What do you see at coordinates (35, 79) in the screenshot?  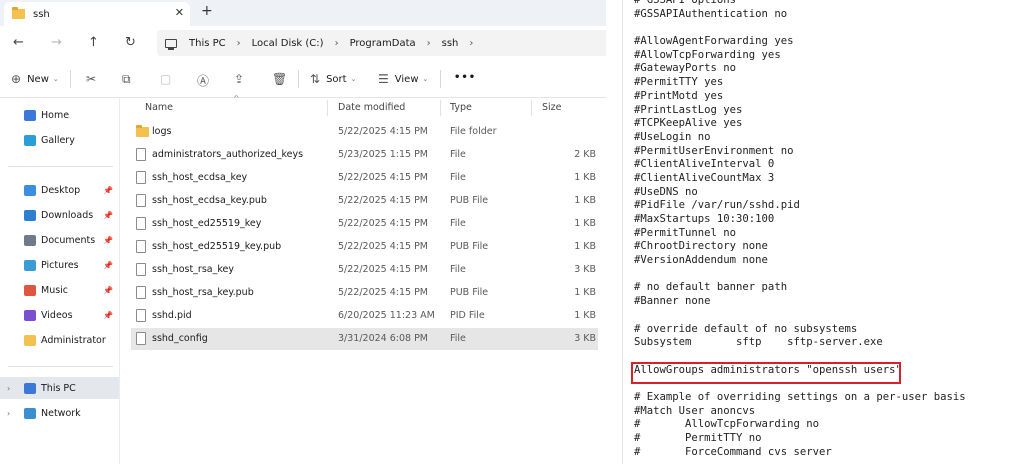 I see `new-button: ⊕ New ⌄` at bounding box center [35, 79].